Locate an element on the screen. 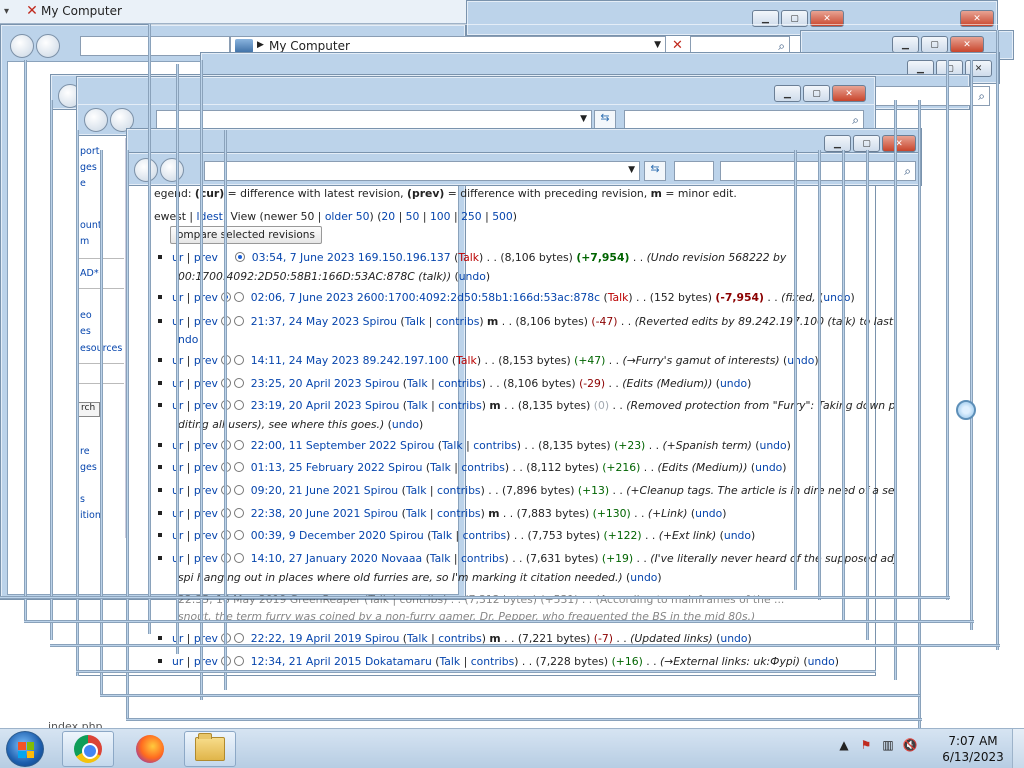 The height and width of the screenshot is (768, 1024). older-link: older 50 is located at coordinates (347, 216).